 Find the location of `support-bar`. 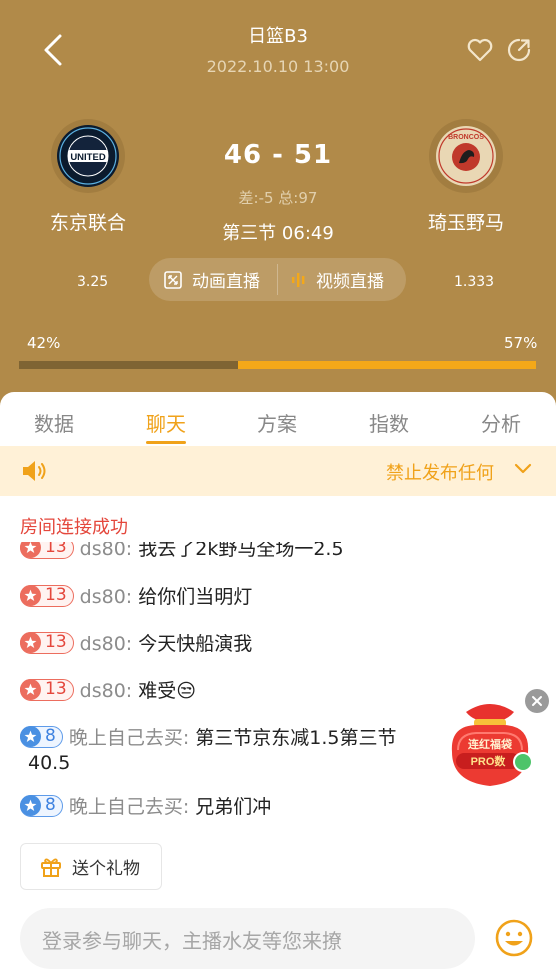

support-bar is located at coordinates (277, 365).